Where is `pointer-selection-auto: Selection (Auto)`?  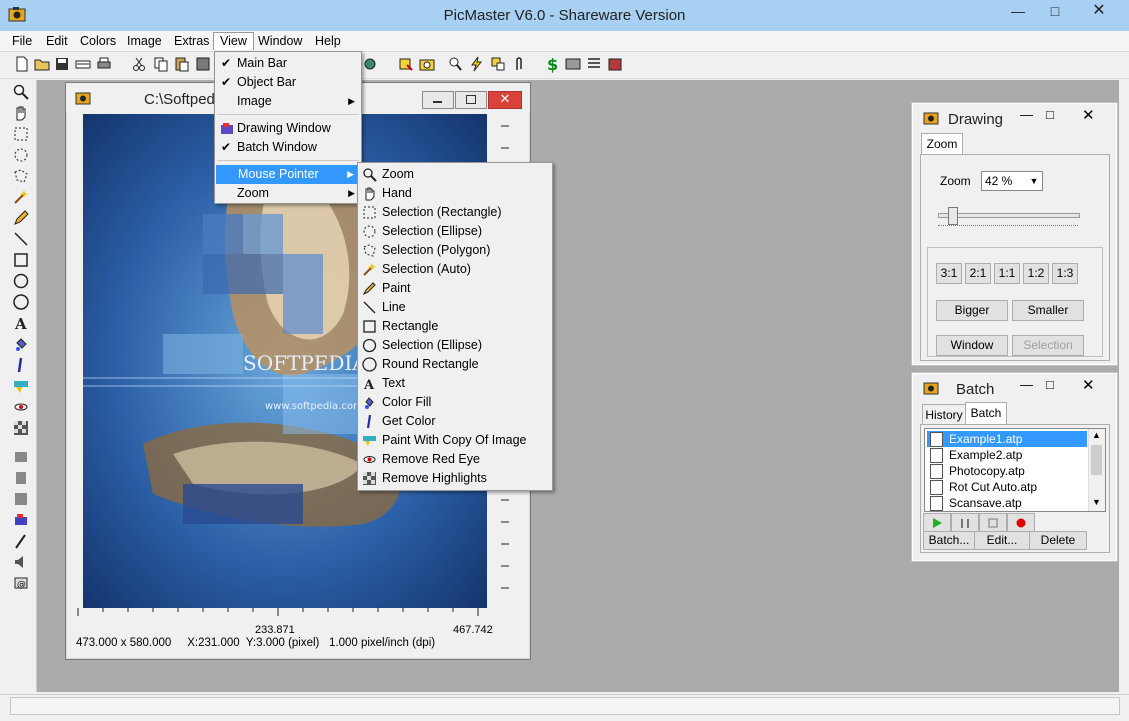
pointer-selection-auto: Selection (Auto) is located at coordinates (455, 269).